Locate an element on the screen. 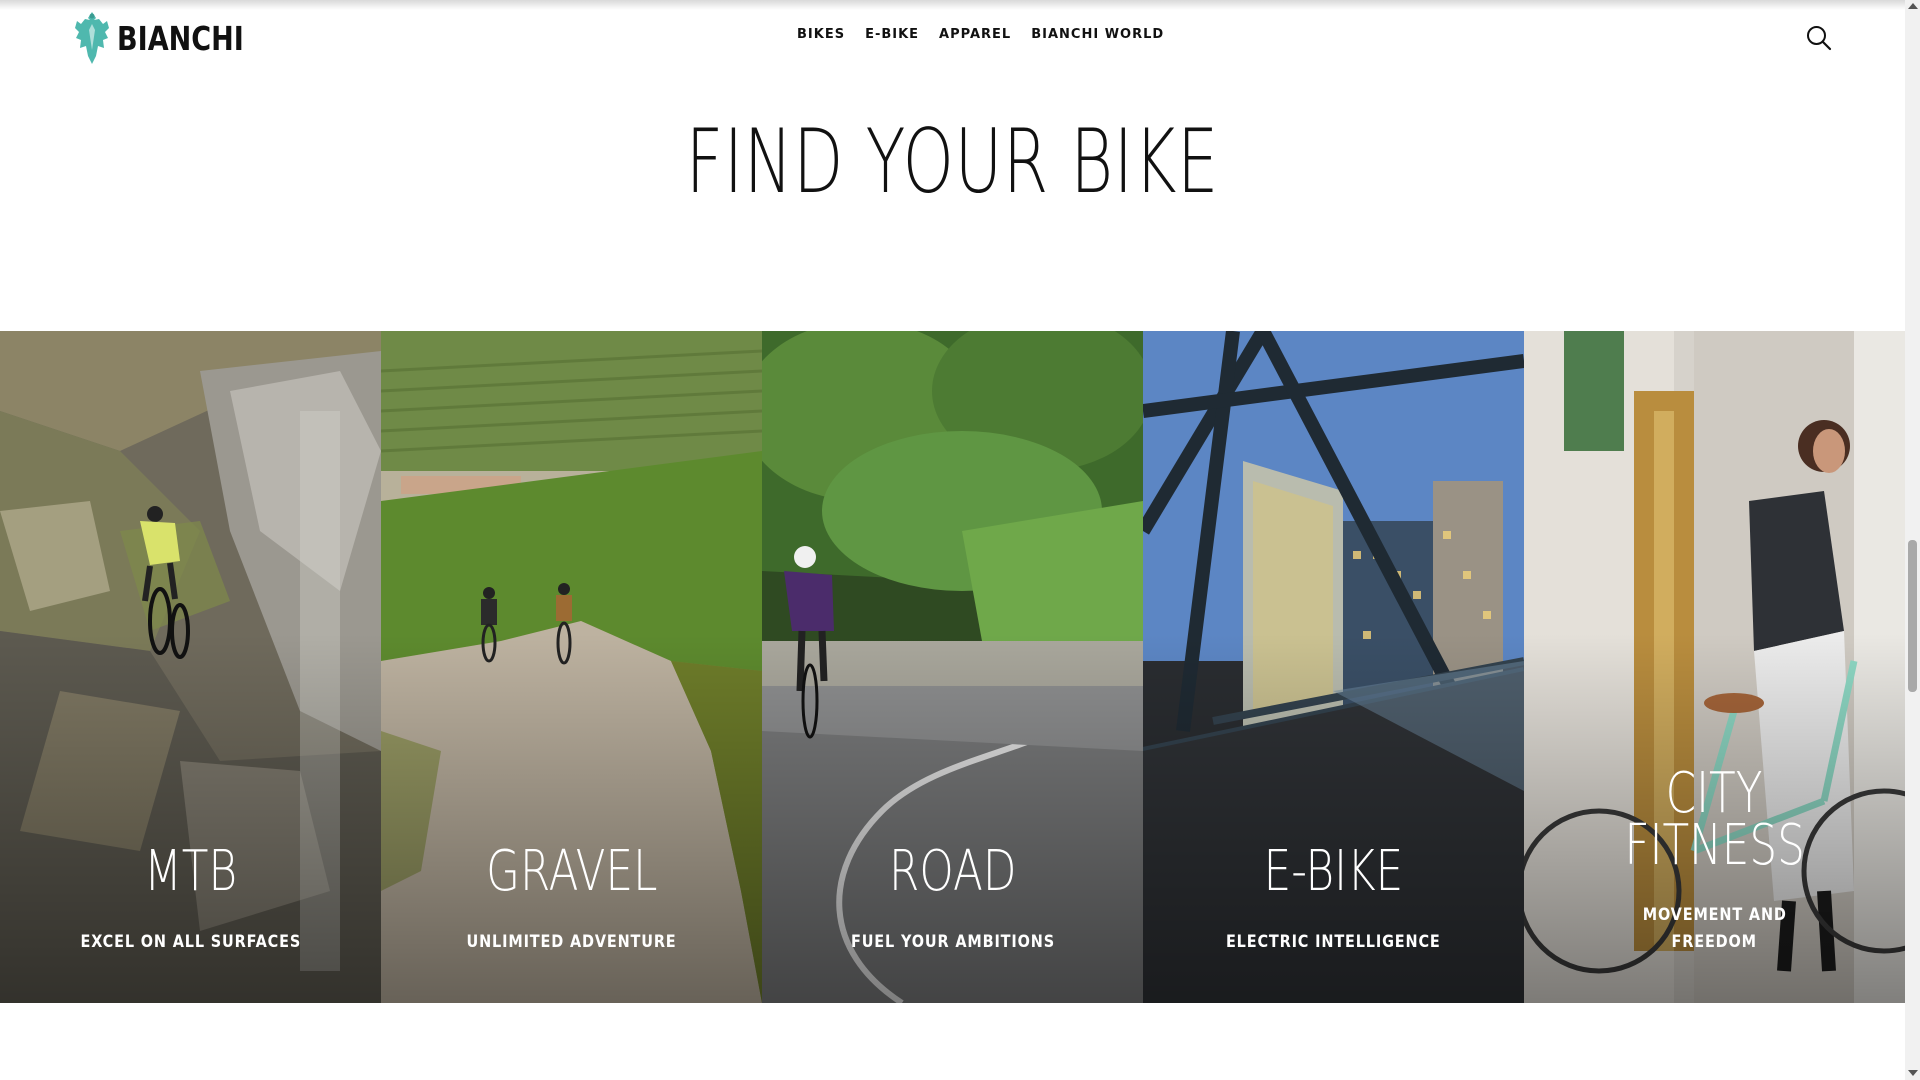  nav-item-bikes: BIKES is located at coordinates (821, 34).